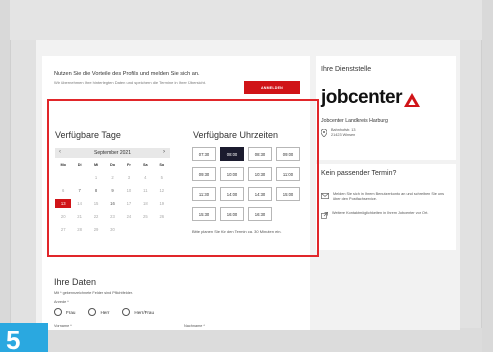  Describe the element at coordinates (325, 196) in the screenshot. I see `mail-icon` at that location.